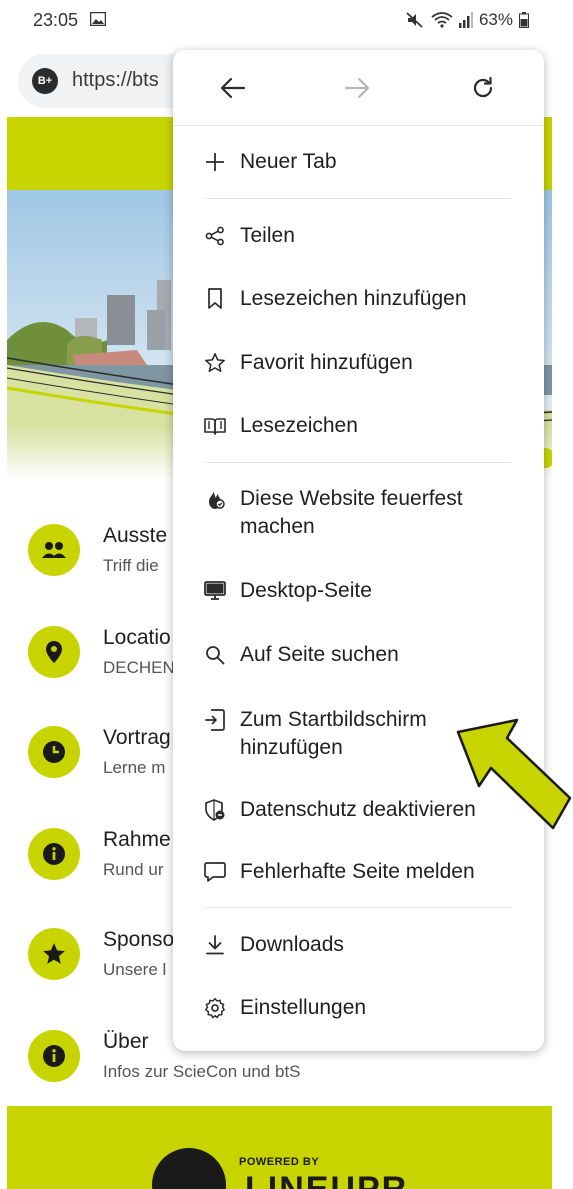 This screenshot has width=573, height=1189. I want to click on menu-item-find-in-page: Auf Seite suchen, so click(358, 657).